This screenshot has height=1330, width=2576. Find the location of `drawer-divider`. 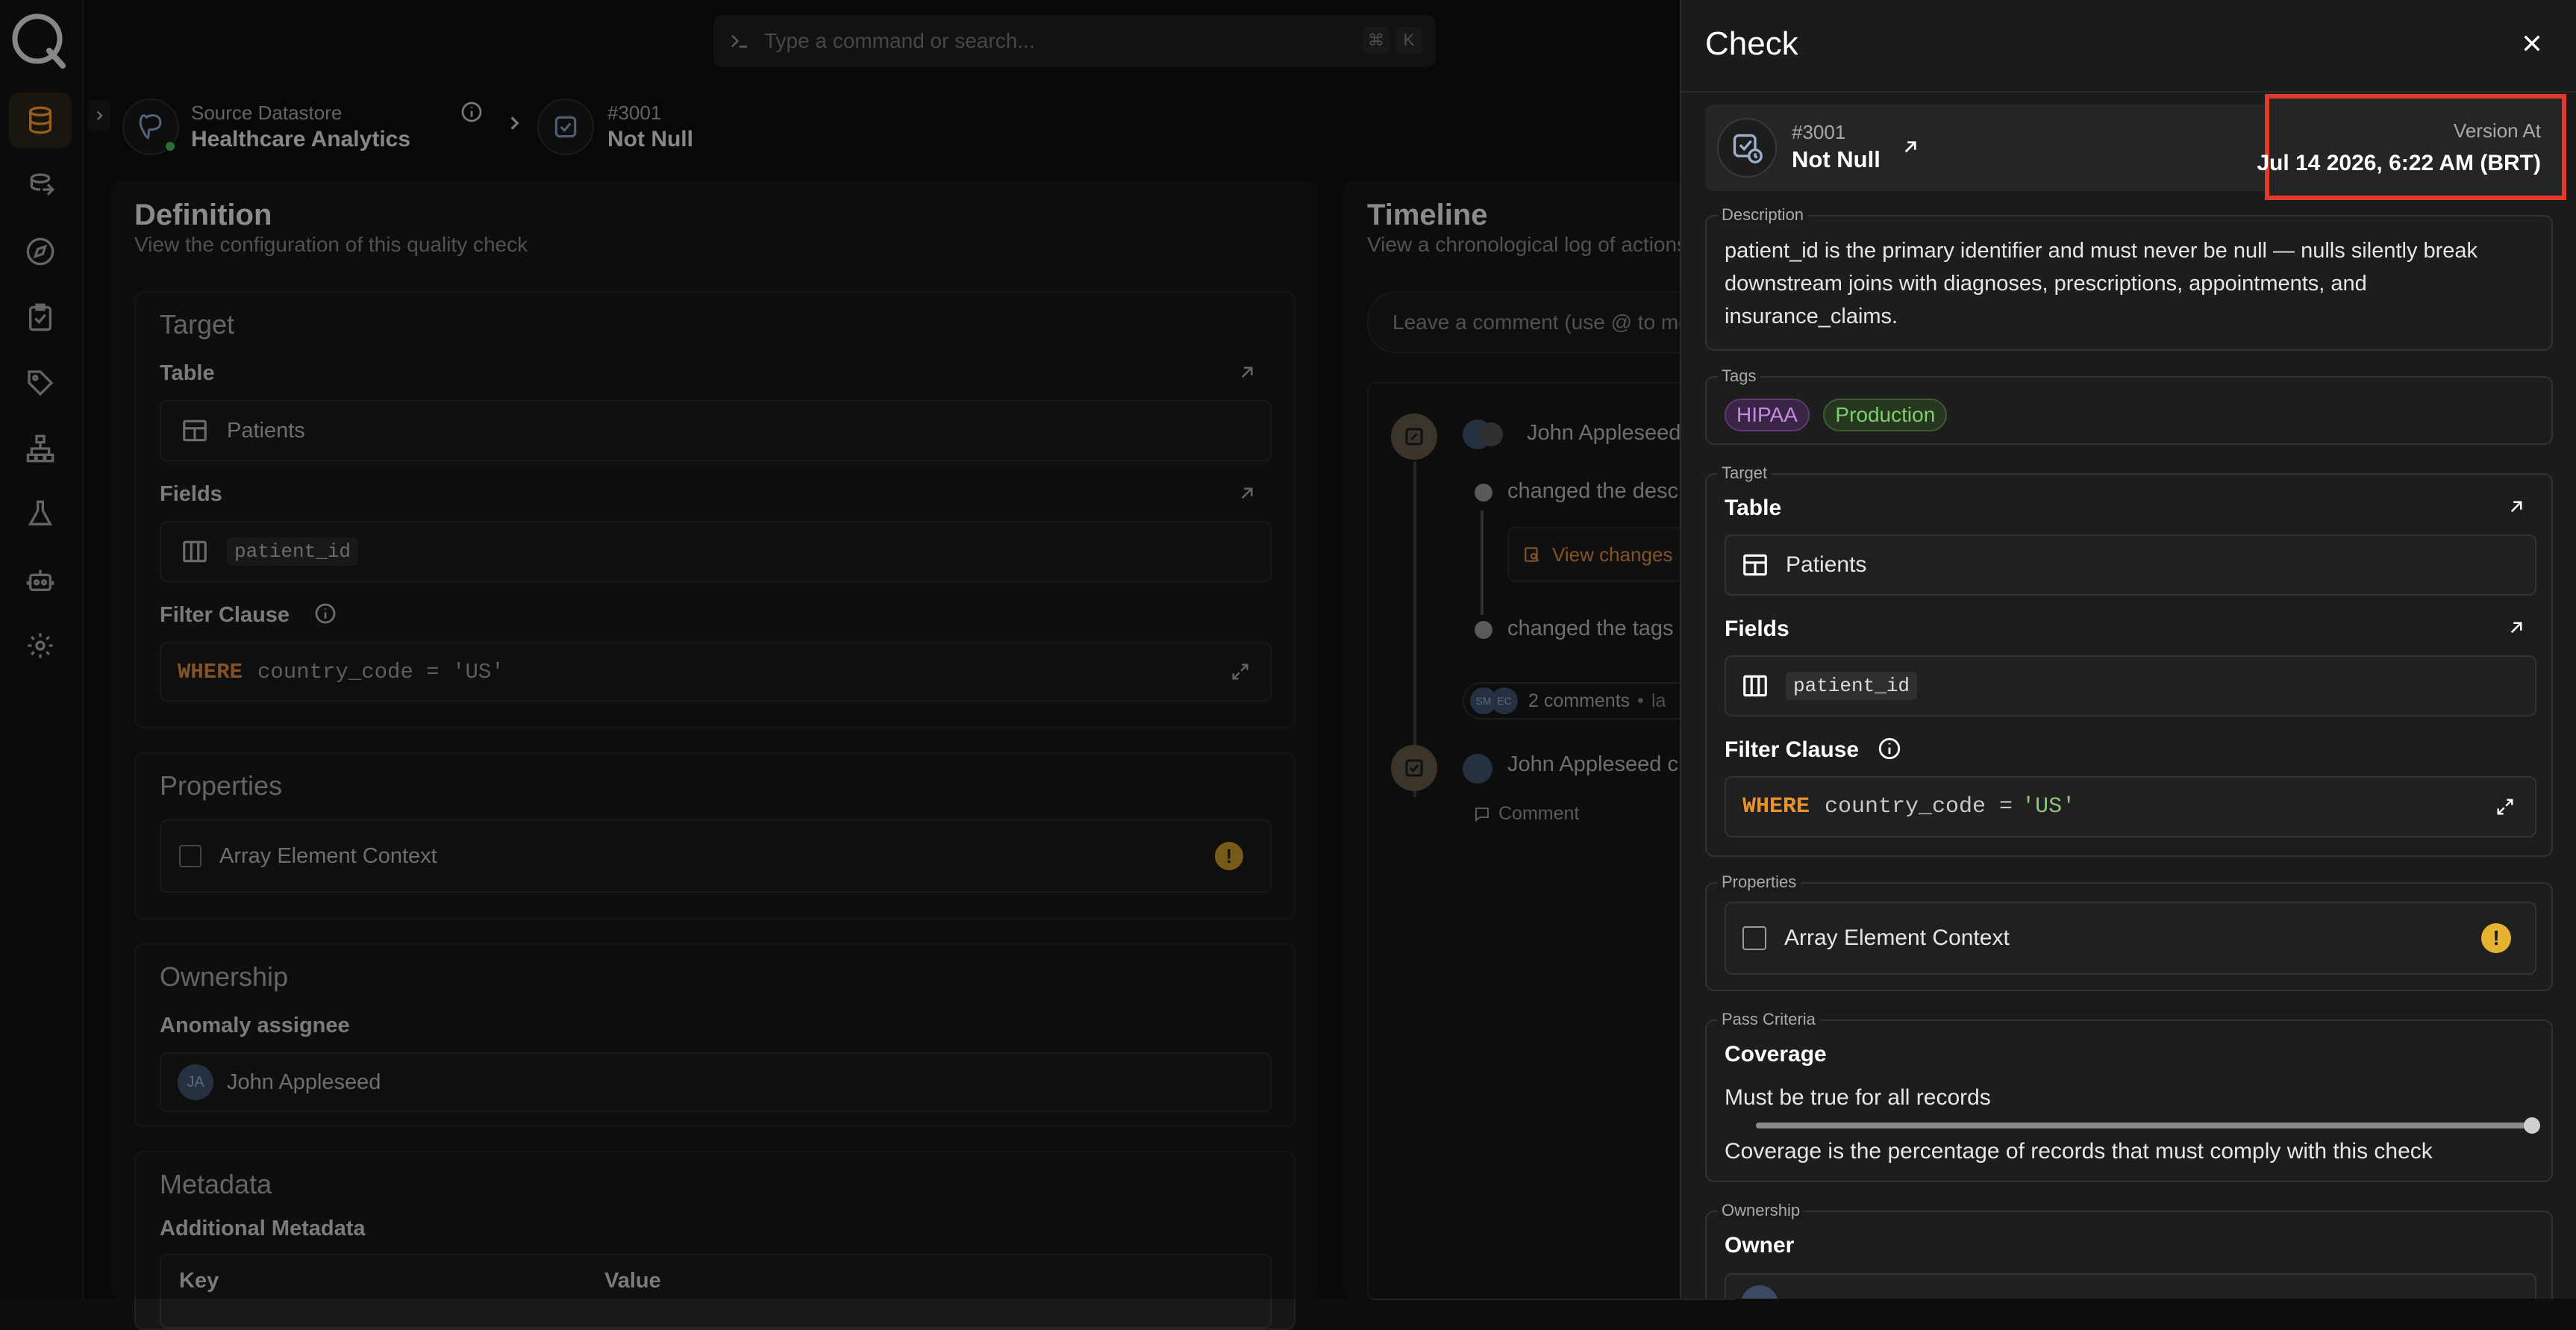

drawer-divider is located at coordinates (2128, 92).